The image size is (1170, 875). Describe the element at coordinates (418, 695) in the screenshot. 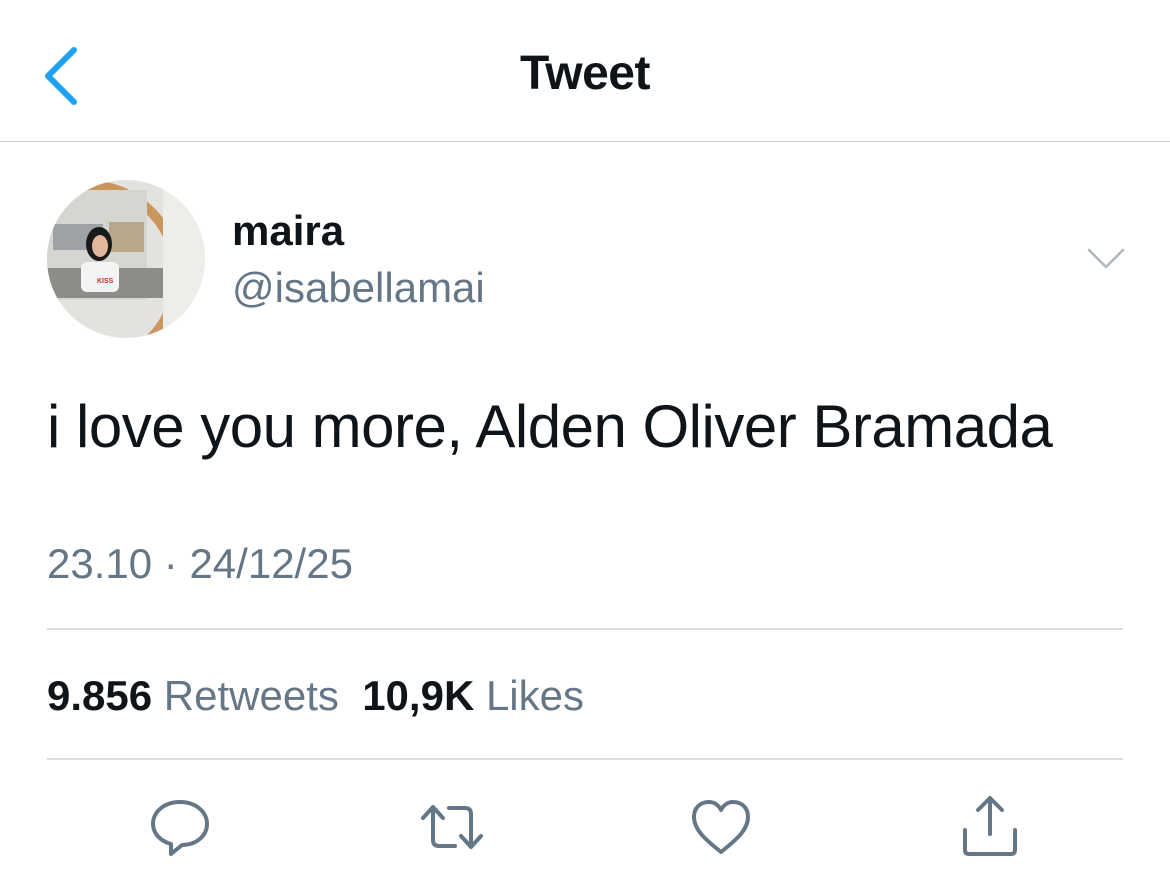

I see `likes-count: 10,9K` at that location.